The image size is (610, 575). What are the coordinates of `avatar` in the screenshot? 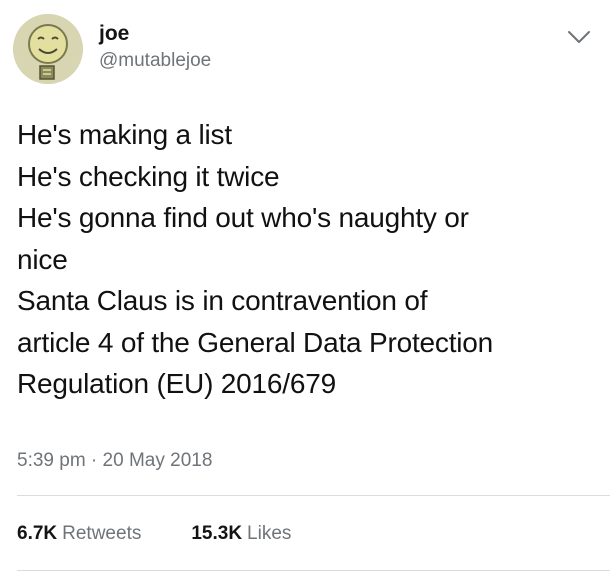 It's located at (48, 49).